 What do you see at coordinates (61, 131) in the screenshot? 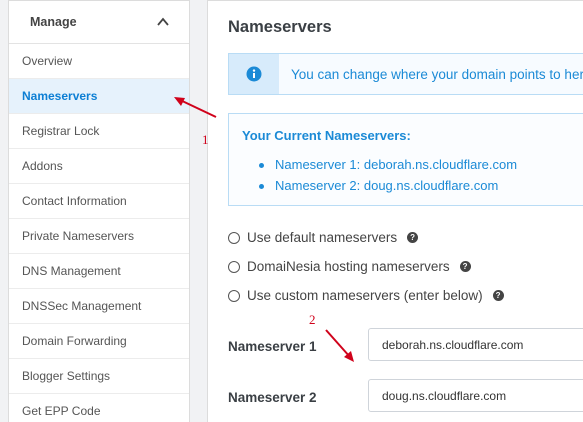
I see `sidebar-item-label: Registrar Lock` at bounding box center [61, 131].